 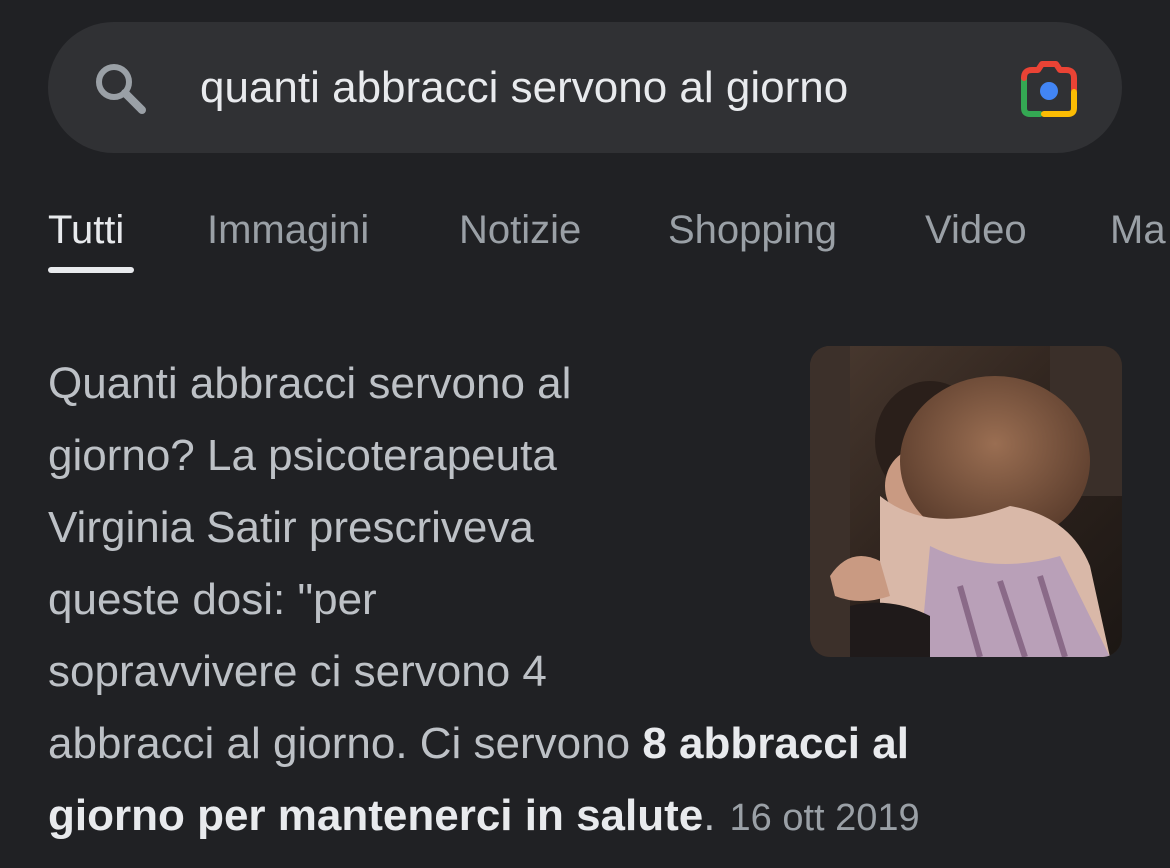 I want to click on snippet-highlight: 8 abbracci al, so click(x=775, y=743).